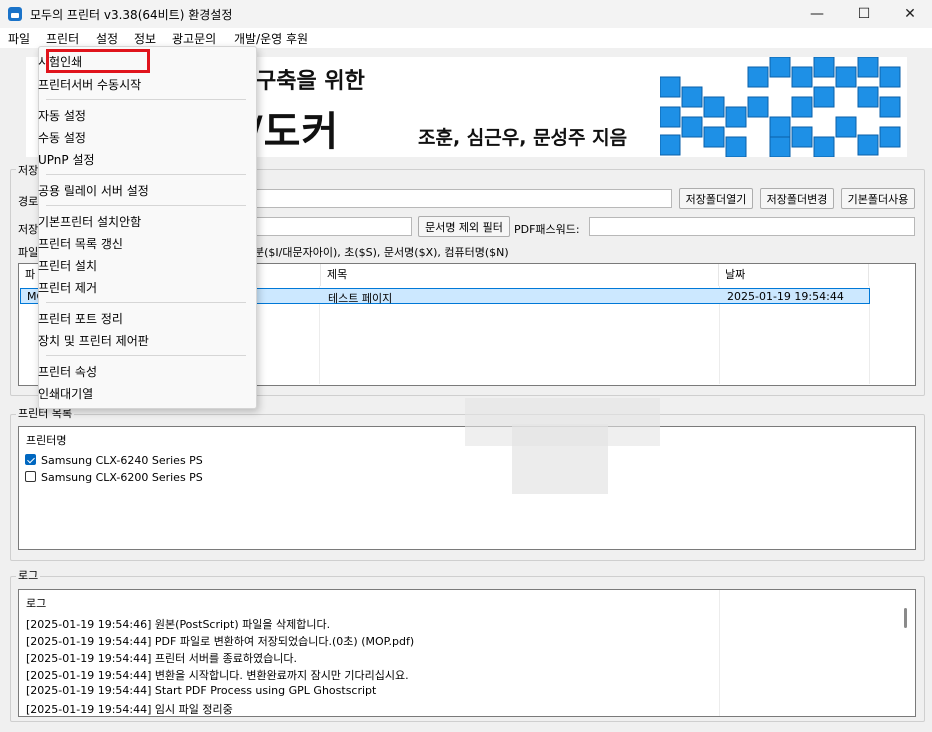 This screenshot has height=732, width=932. Describe the element at coordinates (719, 653) in the screenshot. I see `col-divider` at that location.